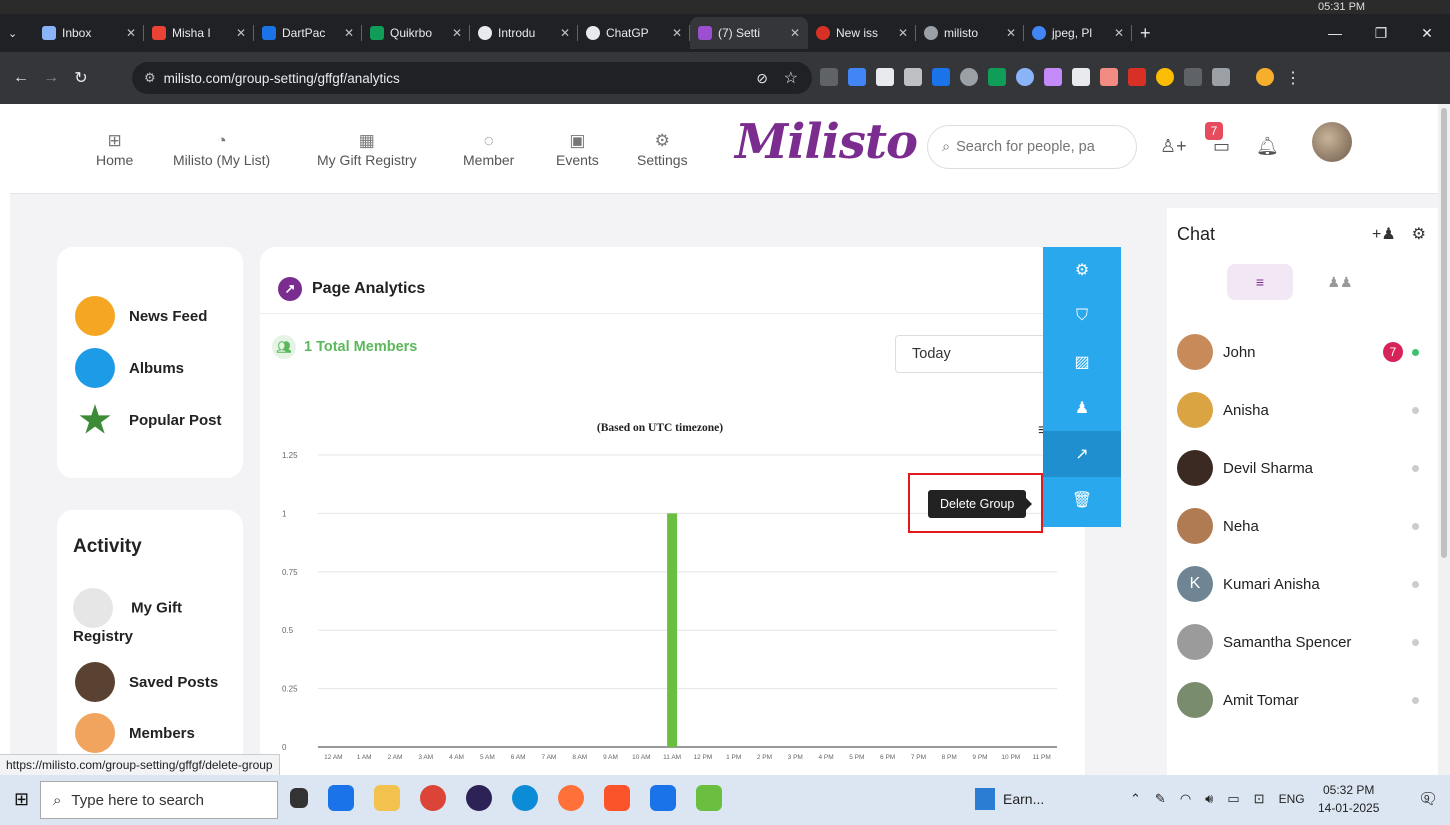 This screenshot has width=1450, height=825. What do you see at coordinates (997, 77) in the screenshot?
I see `n-extension-icon` at bounding box center [997, 77].